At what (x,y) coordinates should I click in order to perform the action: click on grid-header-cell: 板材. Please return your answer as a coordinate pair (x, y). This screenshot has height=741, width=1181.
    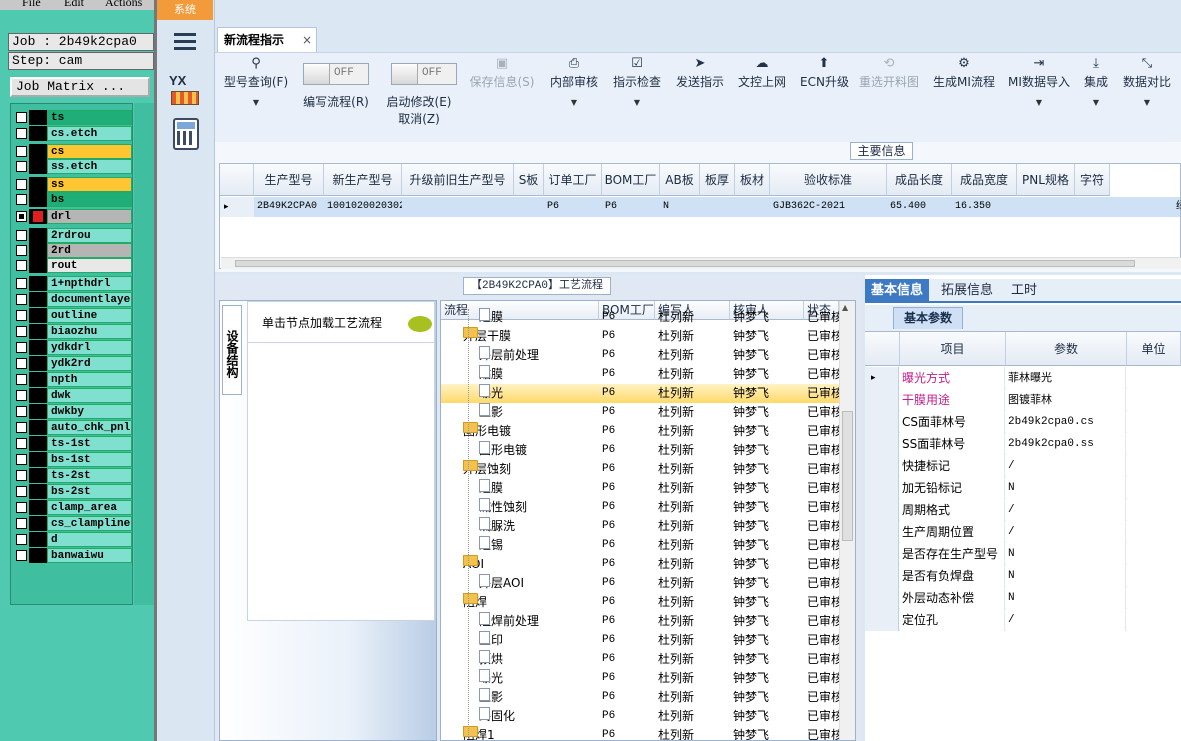
    Looking at the image, I should click on (752, 180).